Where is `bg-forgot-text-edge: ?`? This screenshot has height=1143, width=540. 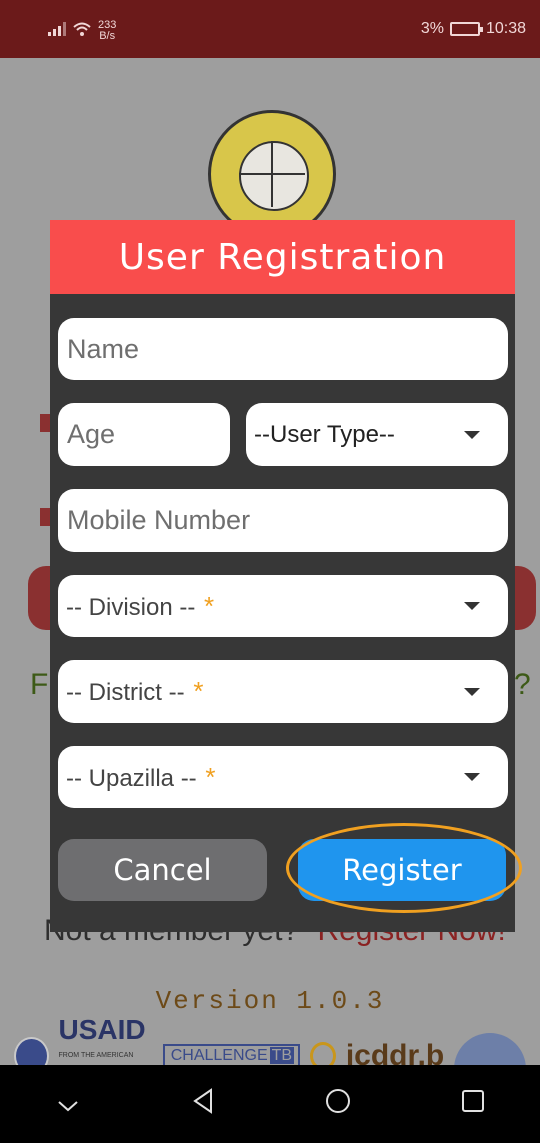
bg-forgot-text-edge: ? is located at coordinates (522, 684).